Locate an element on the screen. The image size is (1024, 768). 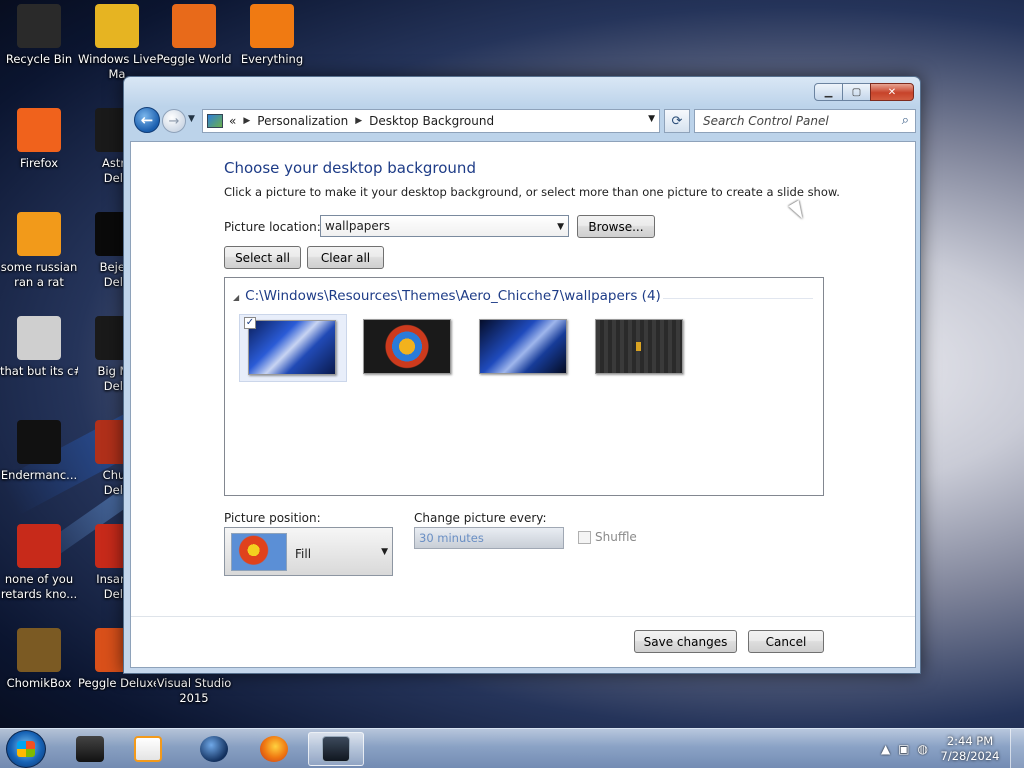
recent-pages-chevron-icon: ▼ is located at coordinates (191, 119).